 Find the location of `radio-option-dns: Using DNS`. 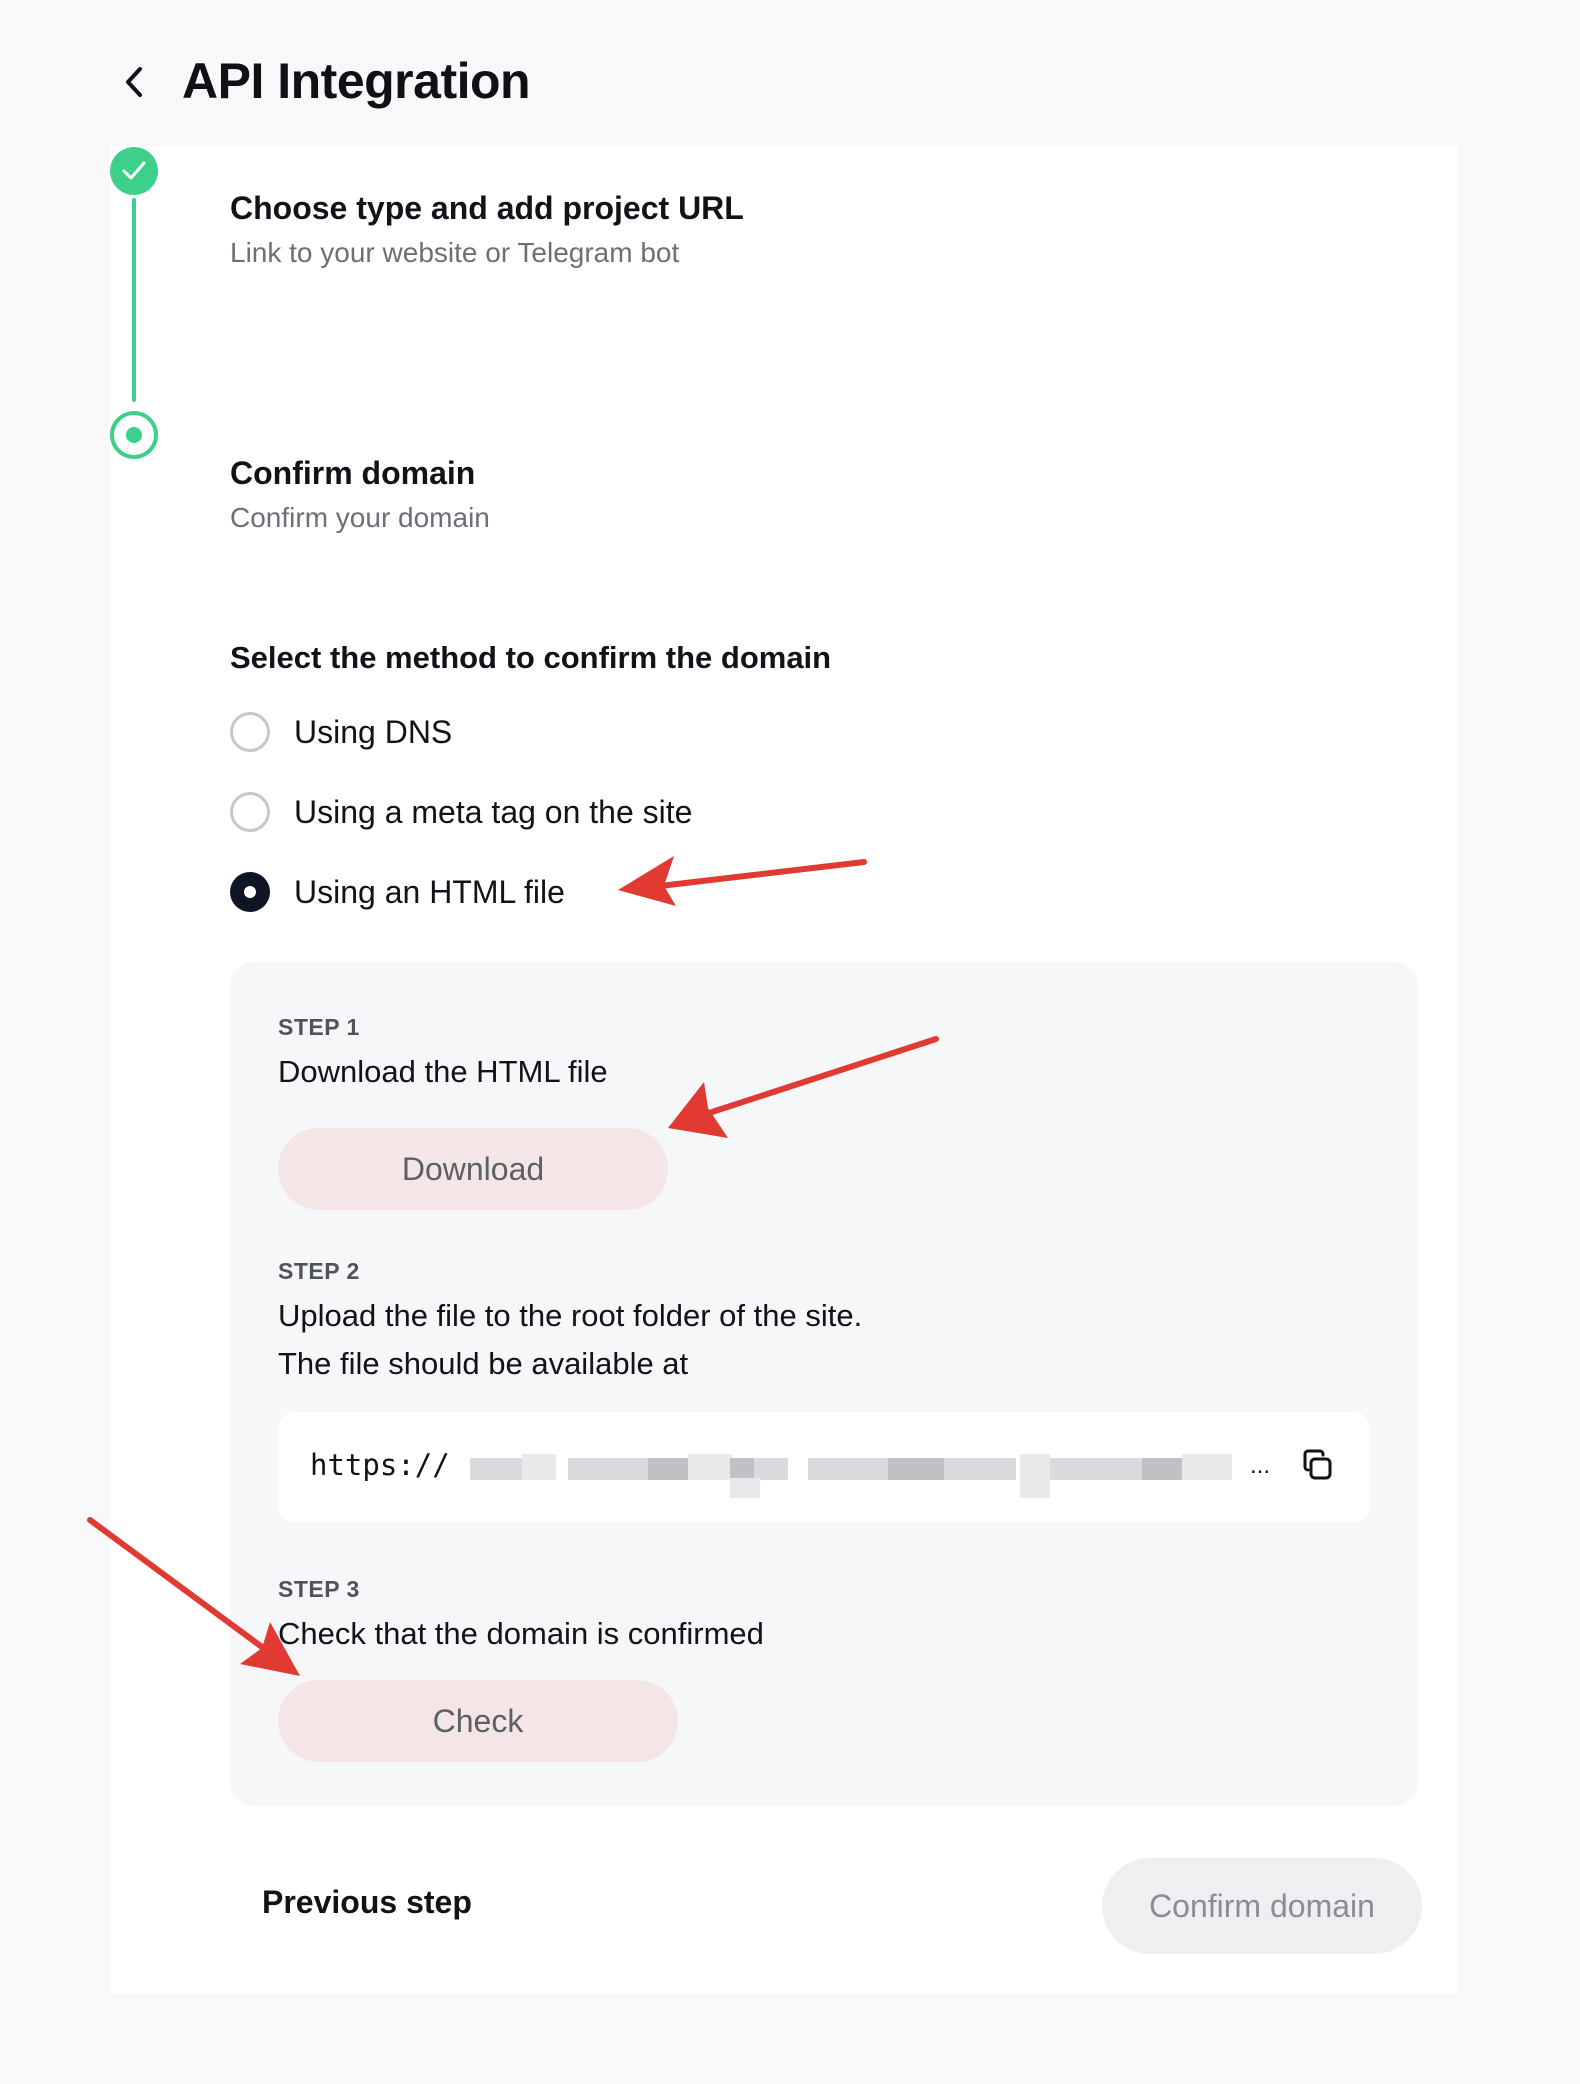

radio-option-dns: Using DNS is located at coordinates (341, 732).